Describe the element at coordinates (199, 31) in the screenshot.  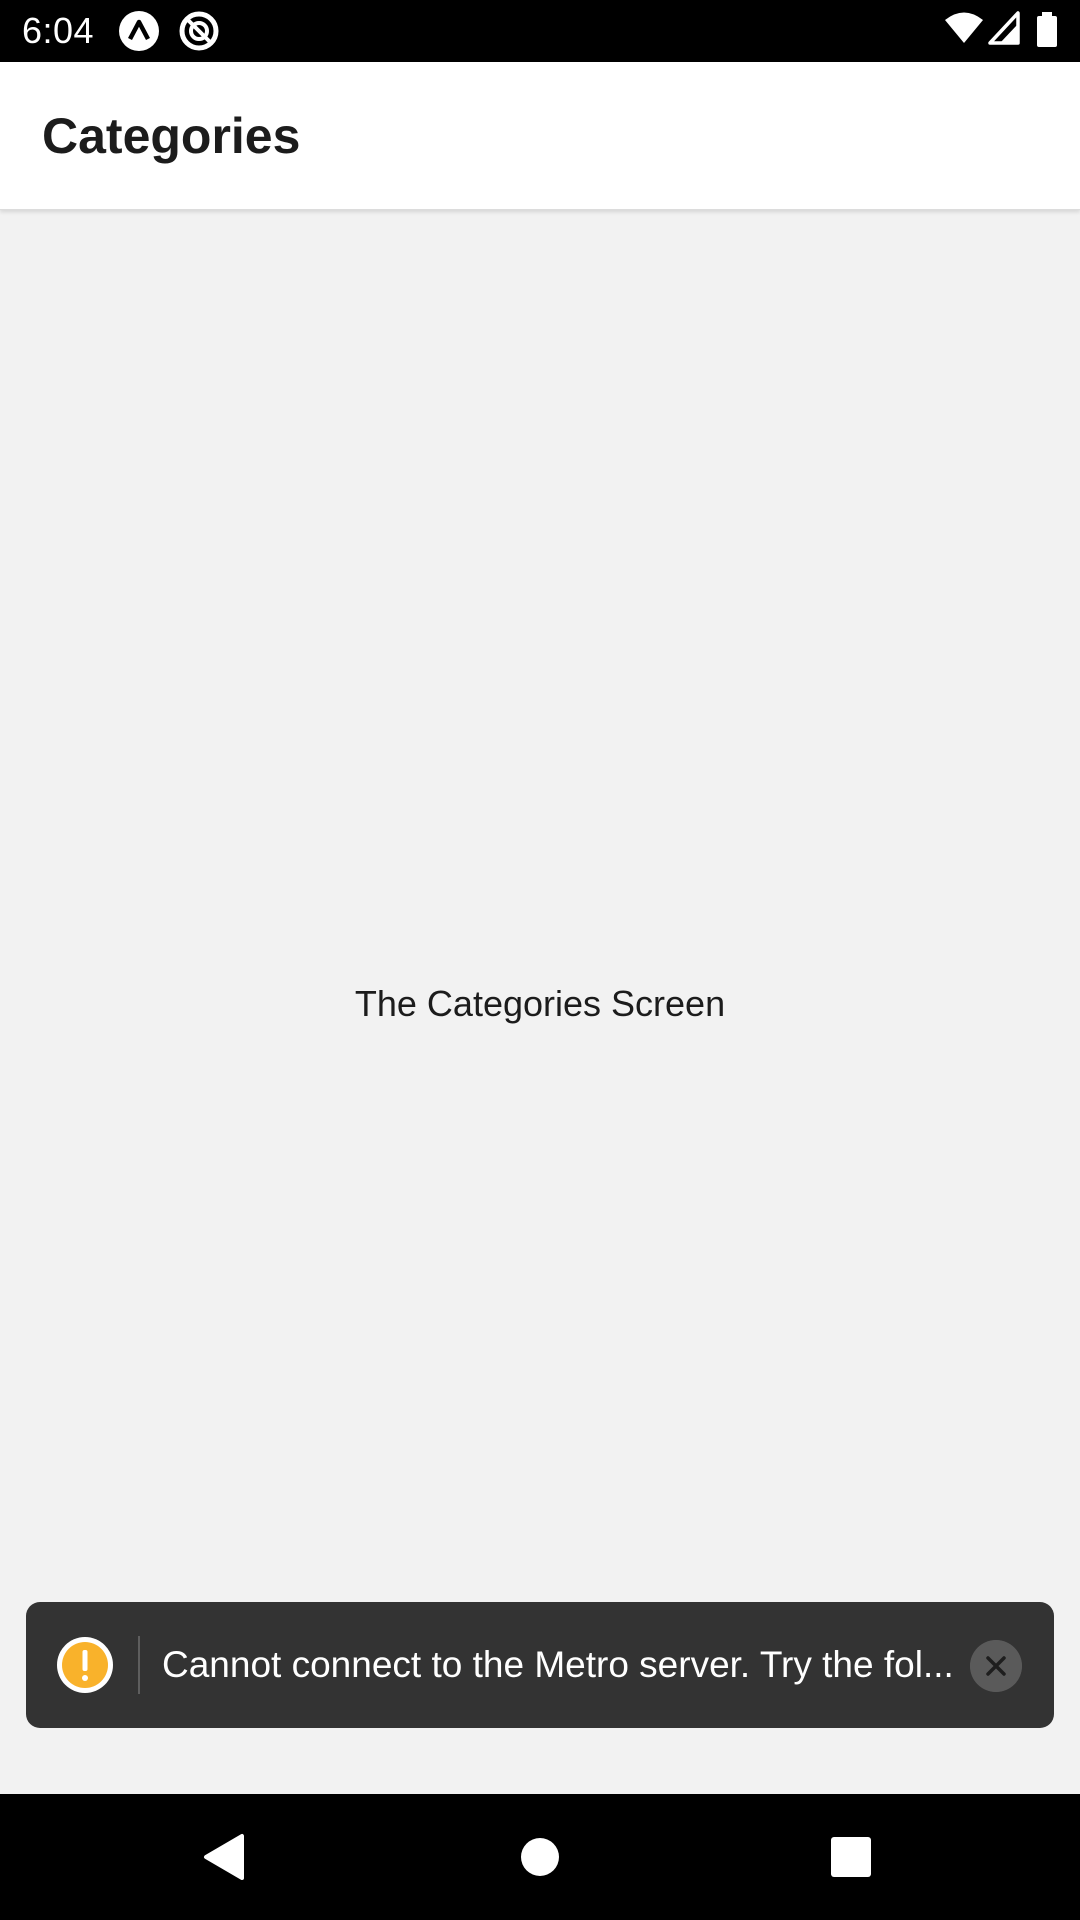
I see `no-sync-icon` at that location.